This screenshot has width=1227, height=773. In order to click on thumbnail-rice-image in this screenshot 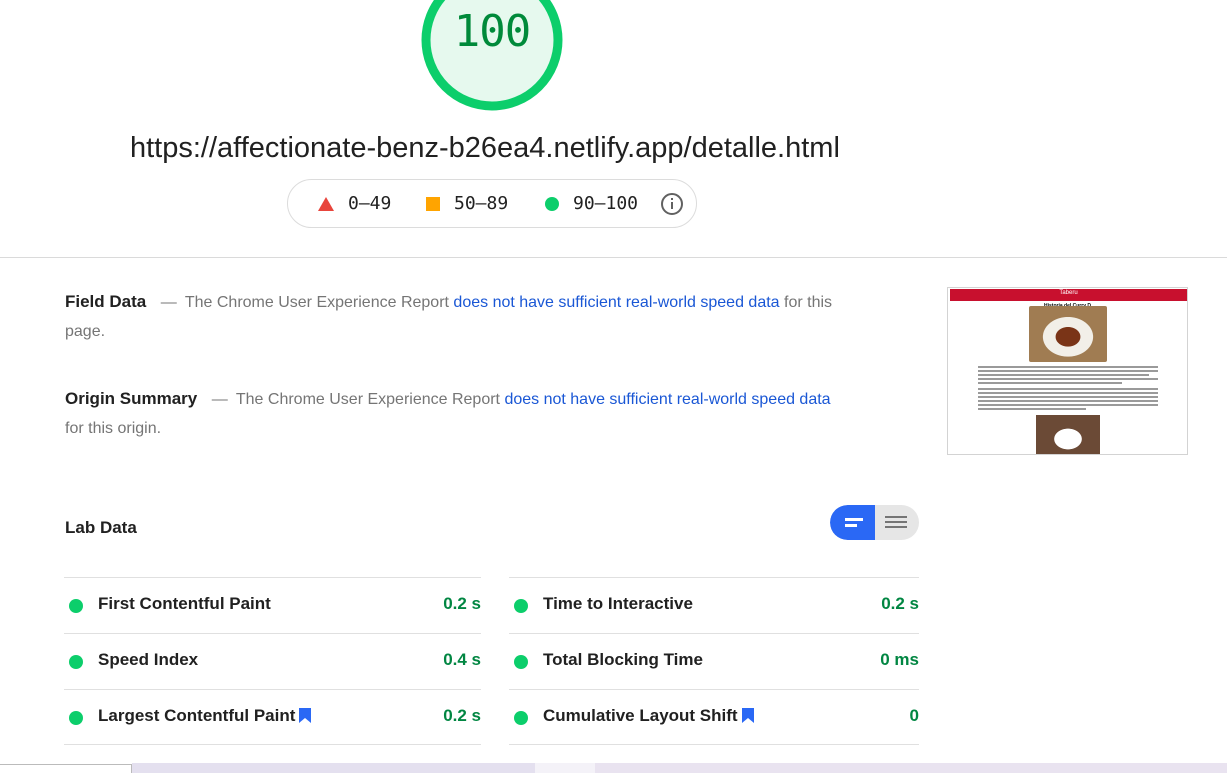, I will do `click(1068, 434)`.